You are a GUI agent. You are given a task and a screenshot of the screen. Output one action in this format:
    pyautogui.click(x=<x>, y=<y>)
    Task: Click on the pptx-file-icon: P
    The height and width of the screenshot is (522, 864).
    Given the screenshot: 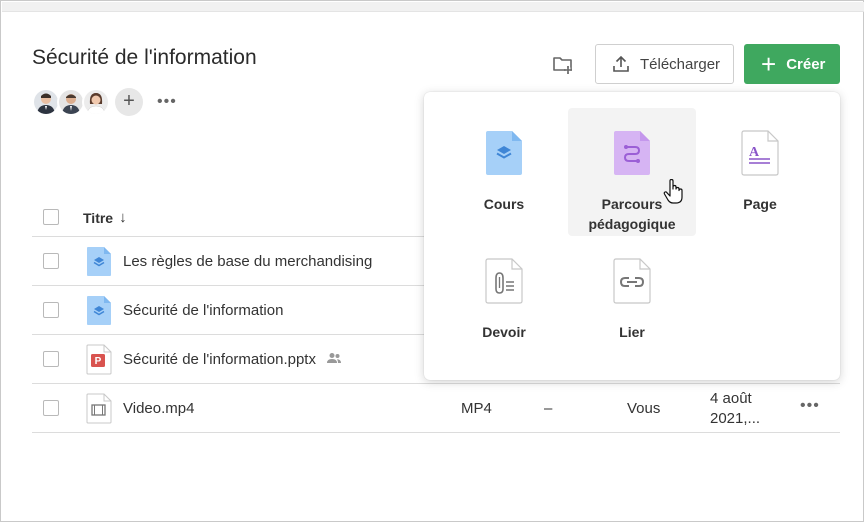 What is the action you would take?
    pyautogui.click(x=99, y=359)
    